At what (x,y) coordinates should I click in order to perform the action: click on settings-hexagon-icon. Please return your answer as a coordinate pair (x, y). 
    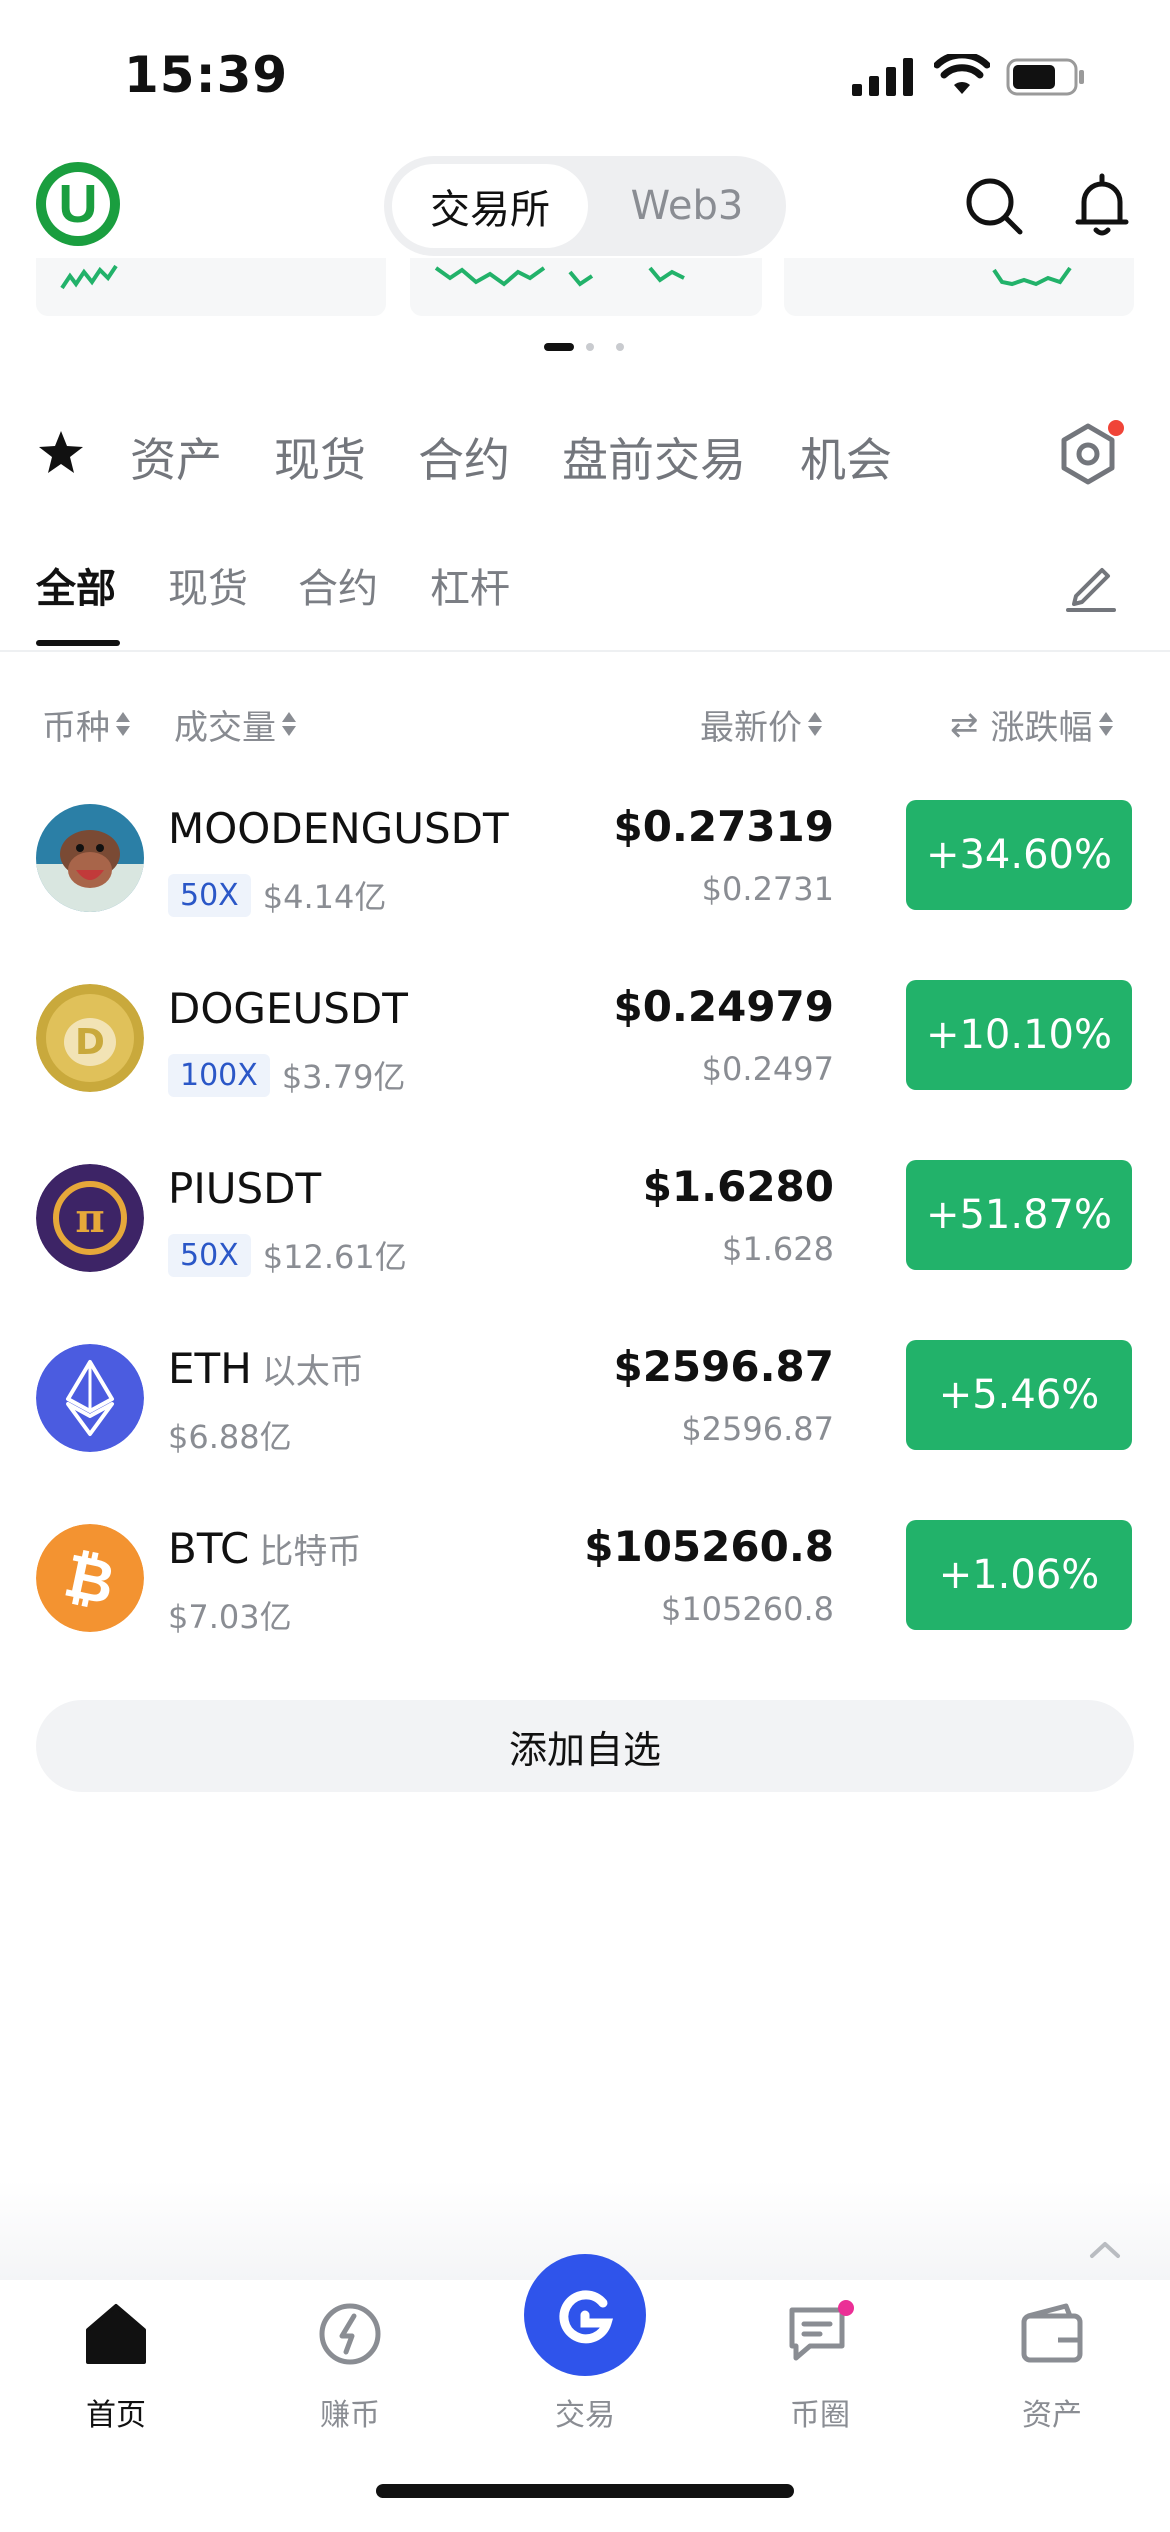
    Looking at the image, I should click on (1088, 454).